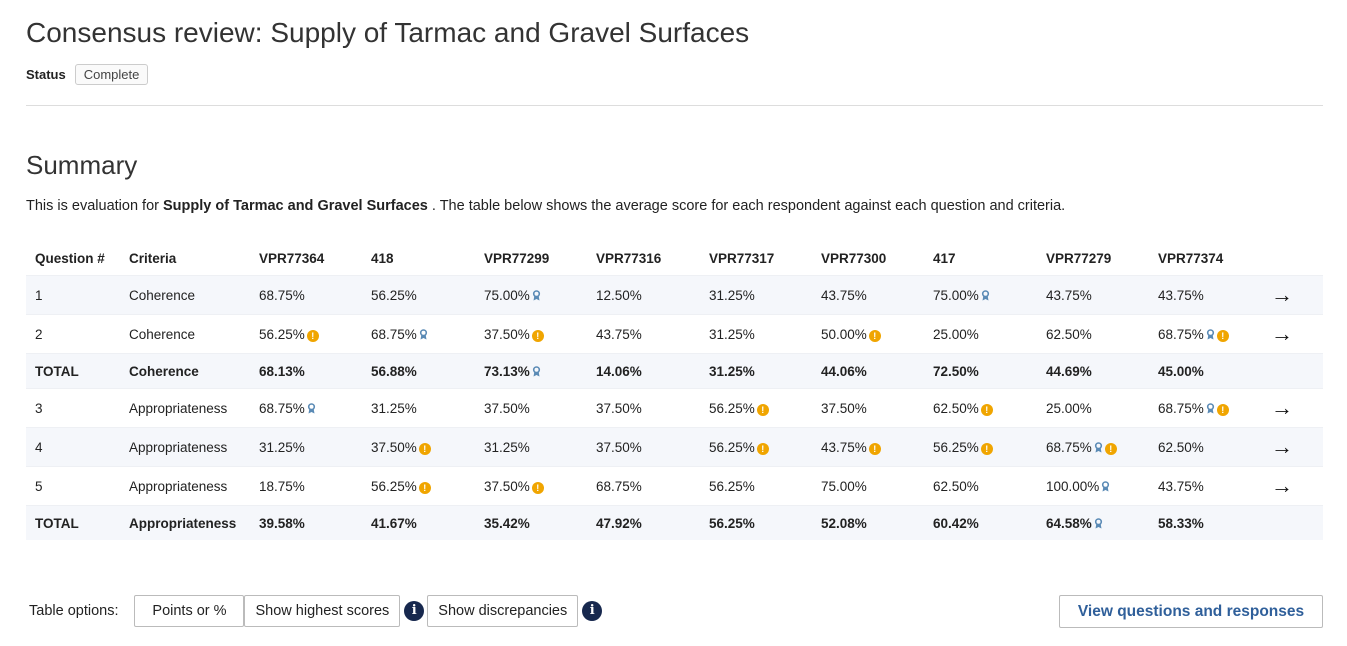 The image size is (1347, 646). I want to click on score-value: 64.58%, so click(1069, 523).